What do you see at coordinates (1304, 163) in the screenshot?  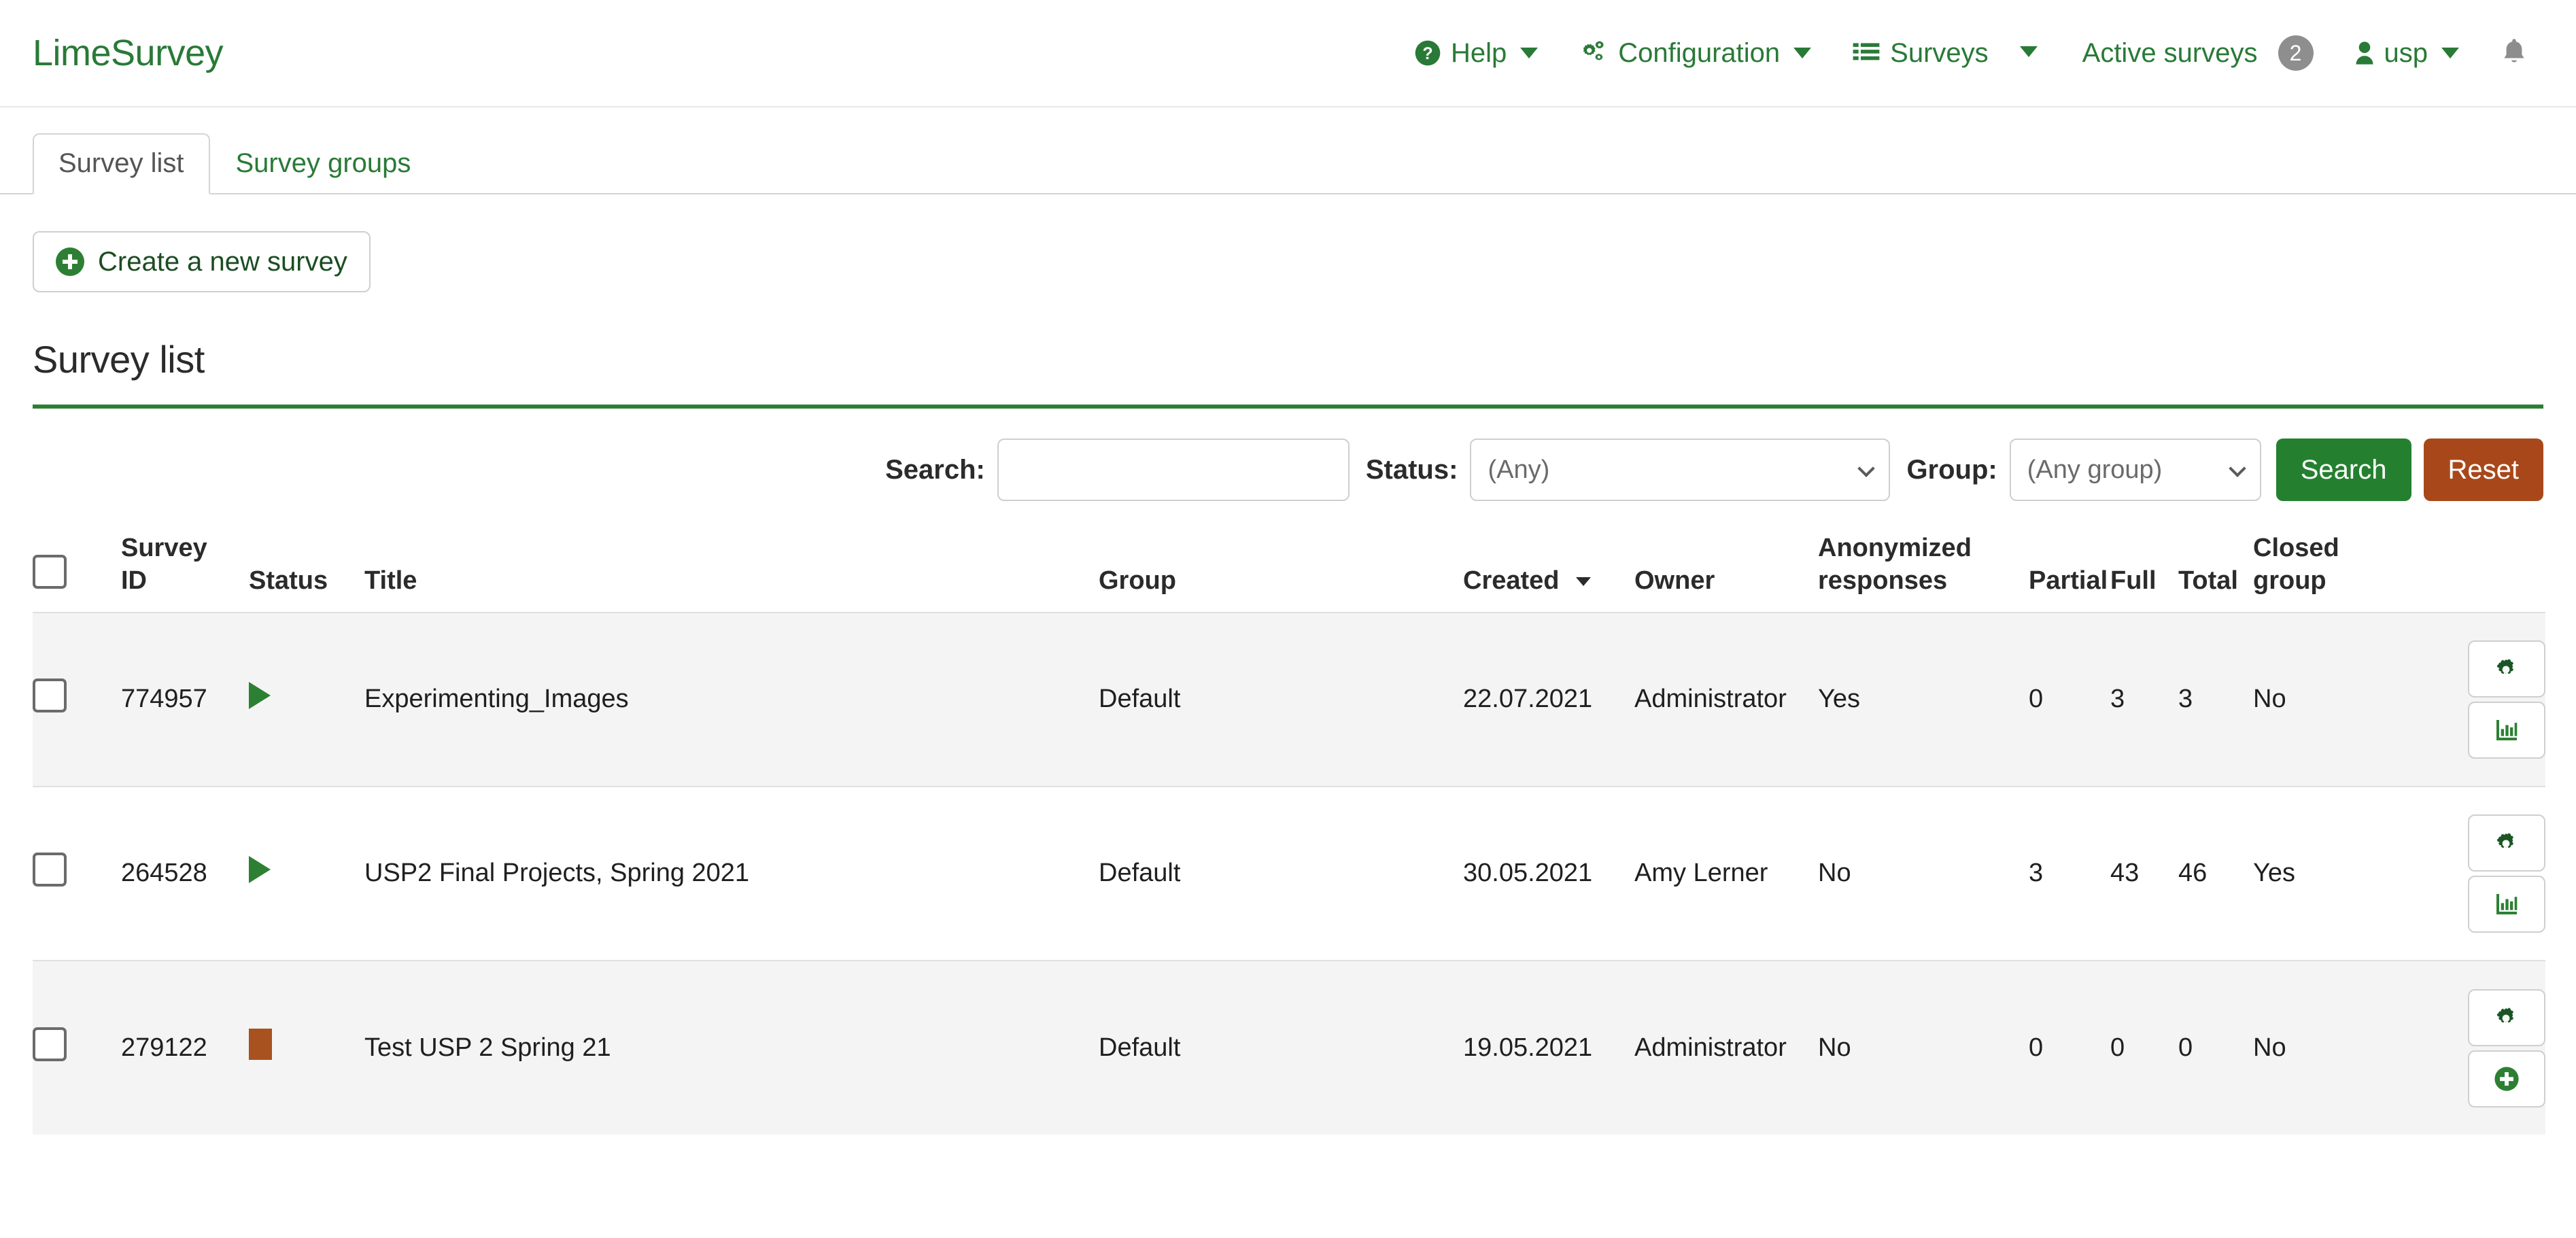 I see `tab-list: Survey list Survey groups` at bounding box center [1304, 163].